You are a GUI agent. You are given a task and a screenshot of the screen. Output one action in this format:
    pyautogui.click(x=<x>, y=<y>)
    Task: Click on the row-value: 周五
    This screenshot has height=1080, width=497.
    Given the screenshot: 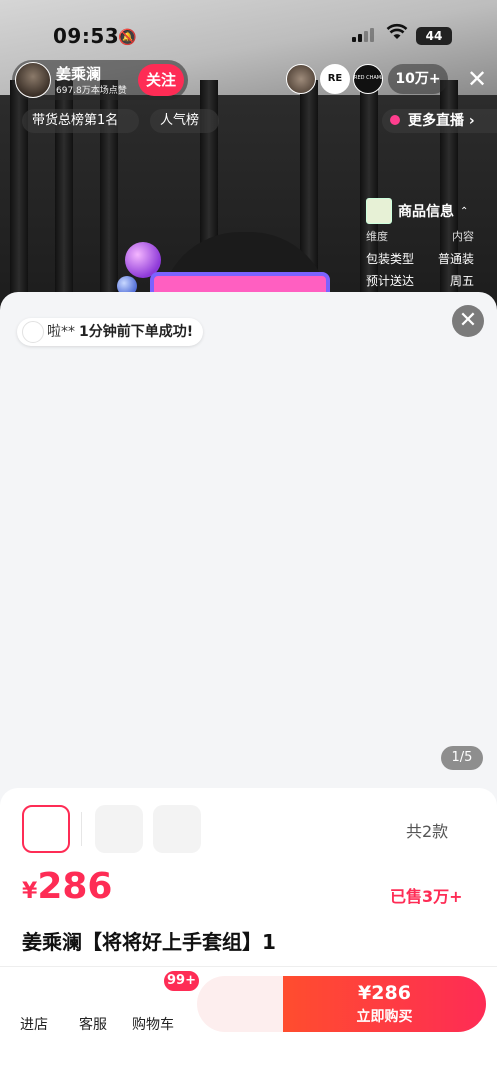 What is the action you would take?
    pyautogui.click(x=461, y=281)
    